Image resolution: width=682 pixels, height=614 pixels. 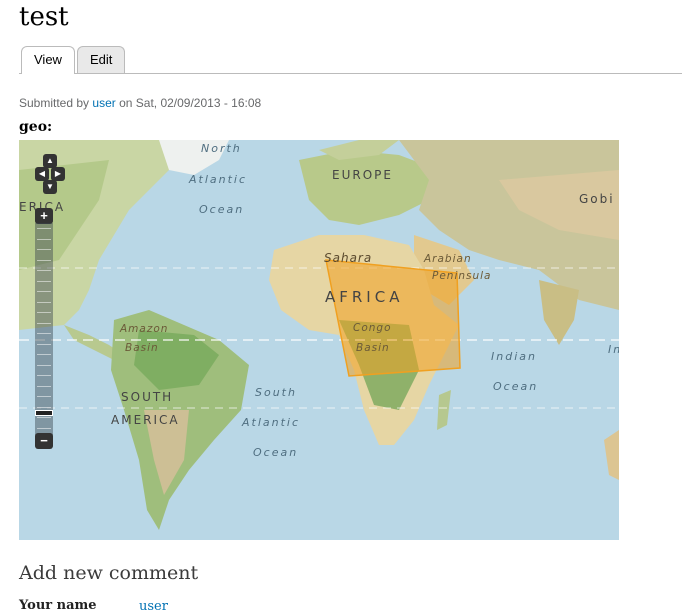 What do you see at coordinates (514, 356) in the screenshot?
I see `label-indian: Indian` at bounding box center [514, 356].